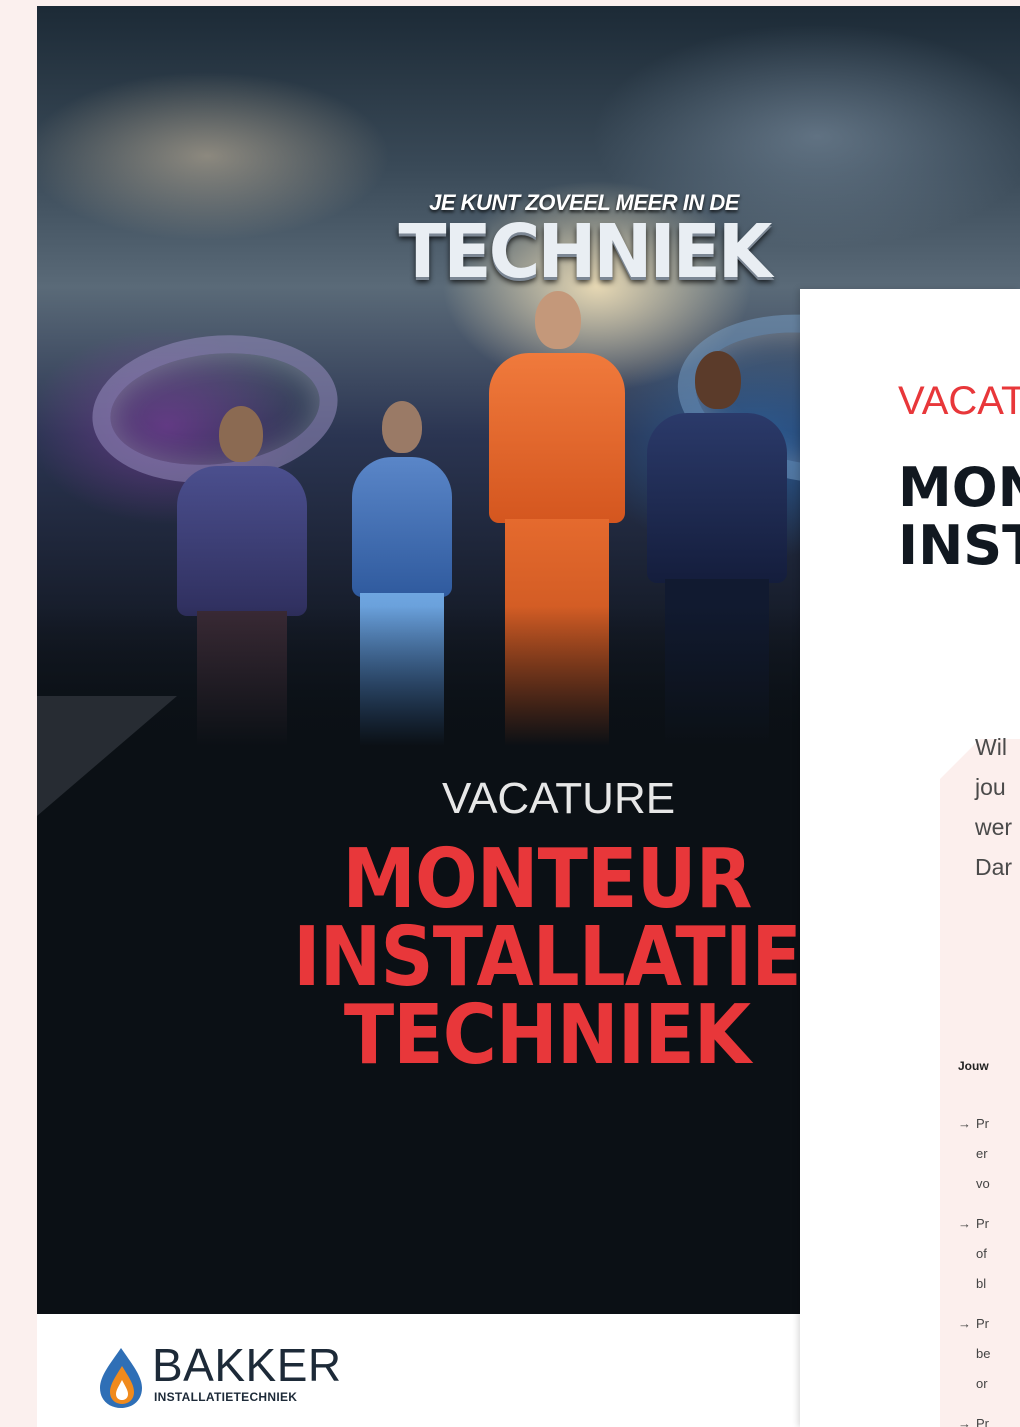 Image resolution: width=1020 pixels, height=1427 pixels. I want to click on detail-vacature-label: VACAT, so click(959, 401).